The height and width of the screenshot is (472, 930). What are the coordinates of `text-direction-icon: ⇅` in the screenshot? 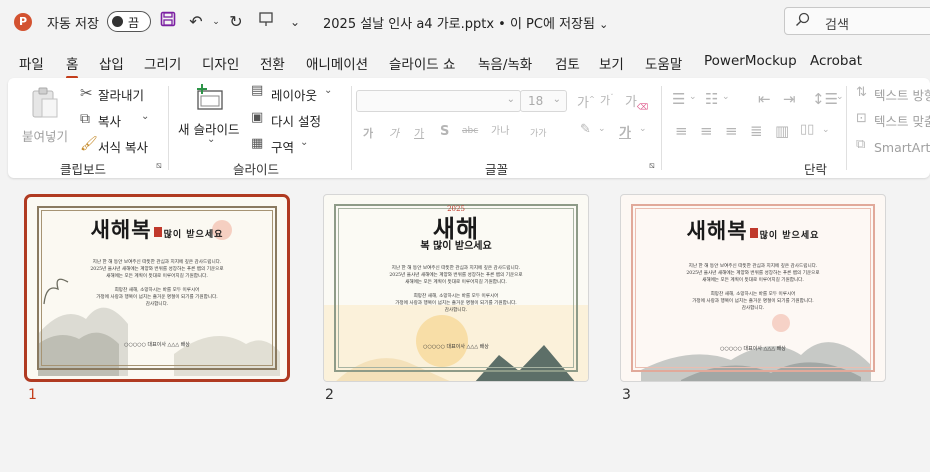 It's located at (861, 92).